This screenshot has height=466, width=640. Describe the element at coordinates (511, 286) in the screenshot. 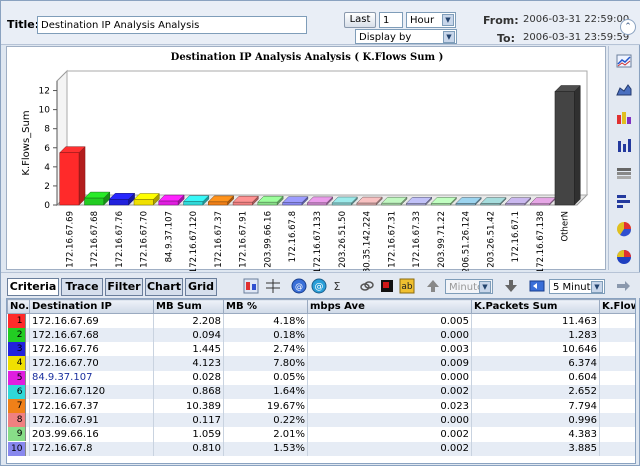

I see `arrow-down-icon` at that location.